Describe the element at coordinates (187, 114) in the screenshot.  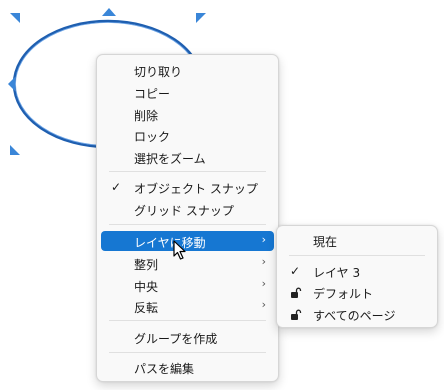
I see `menu-item-delete: 削除` at that location.